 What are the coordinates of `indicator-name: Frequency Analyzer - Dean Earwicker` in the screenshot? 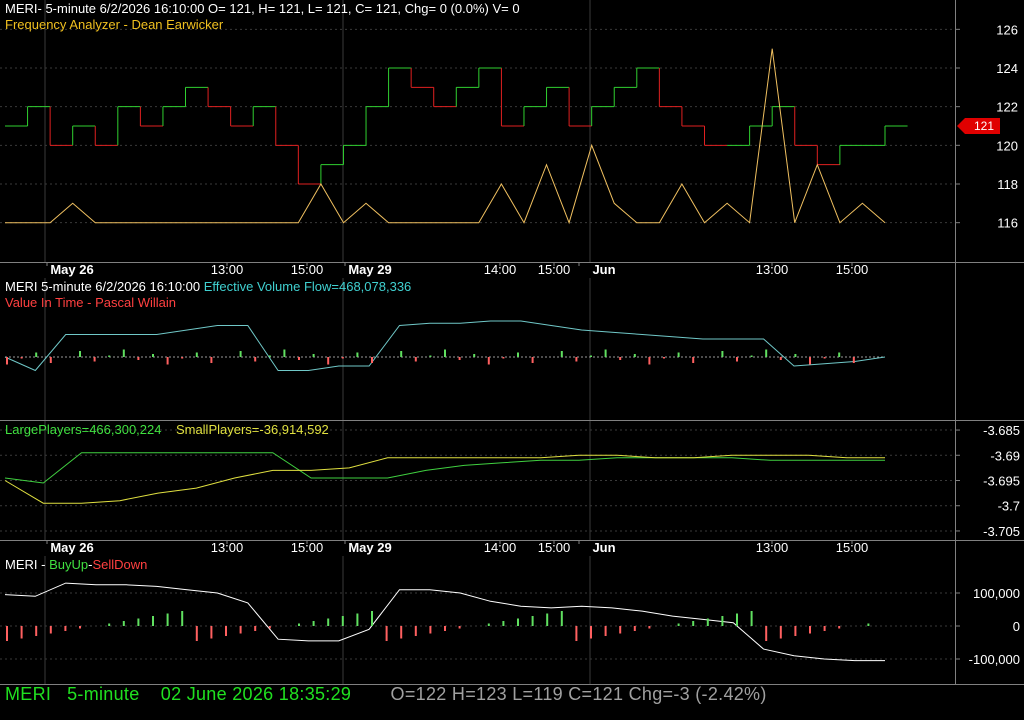 It's located at (114, 24).